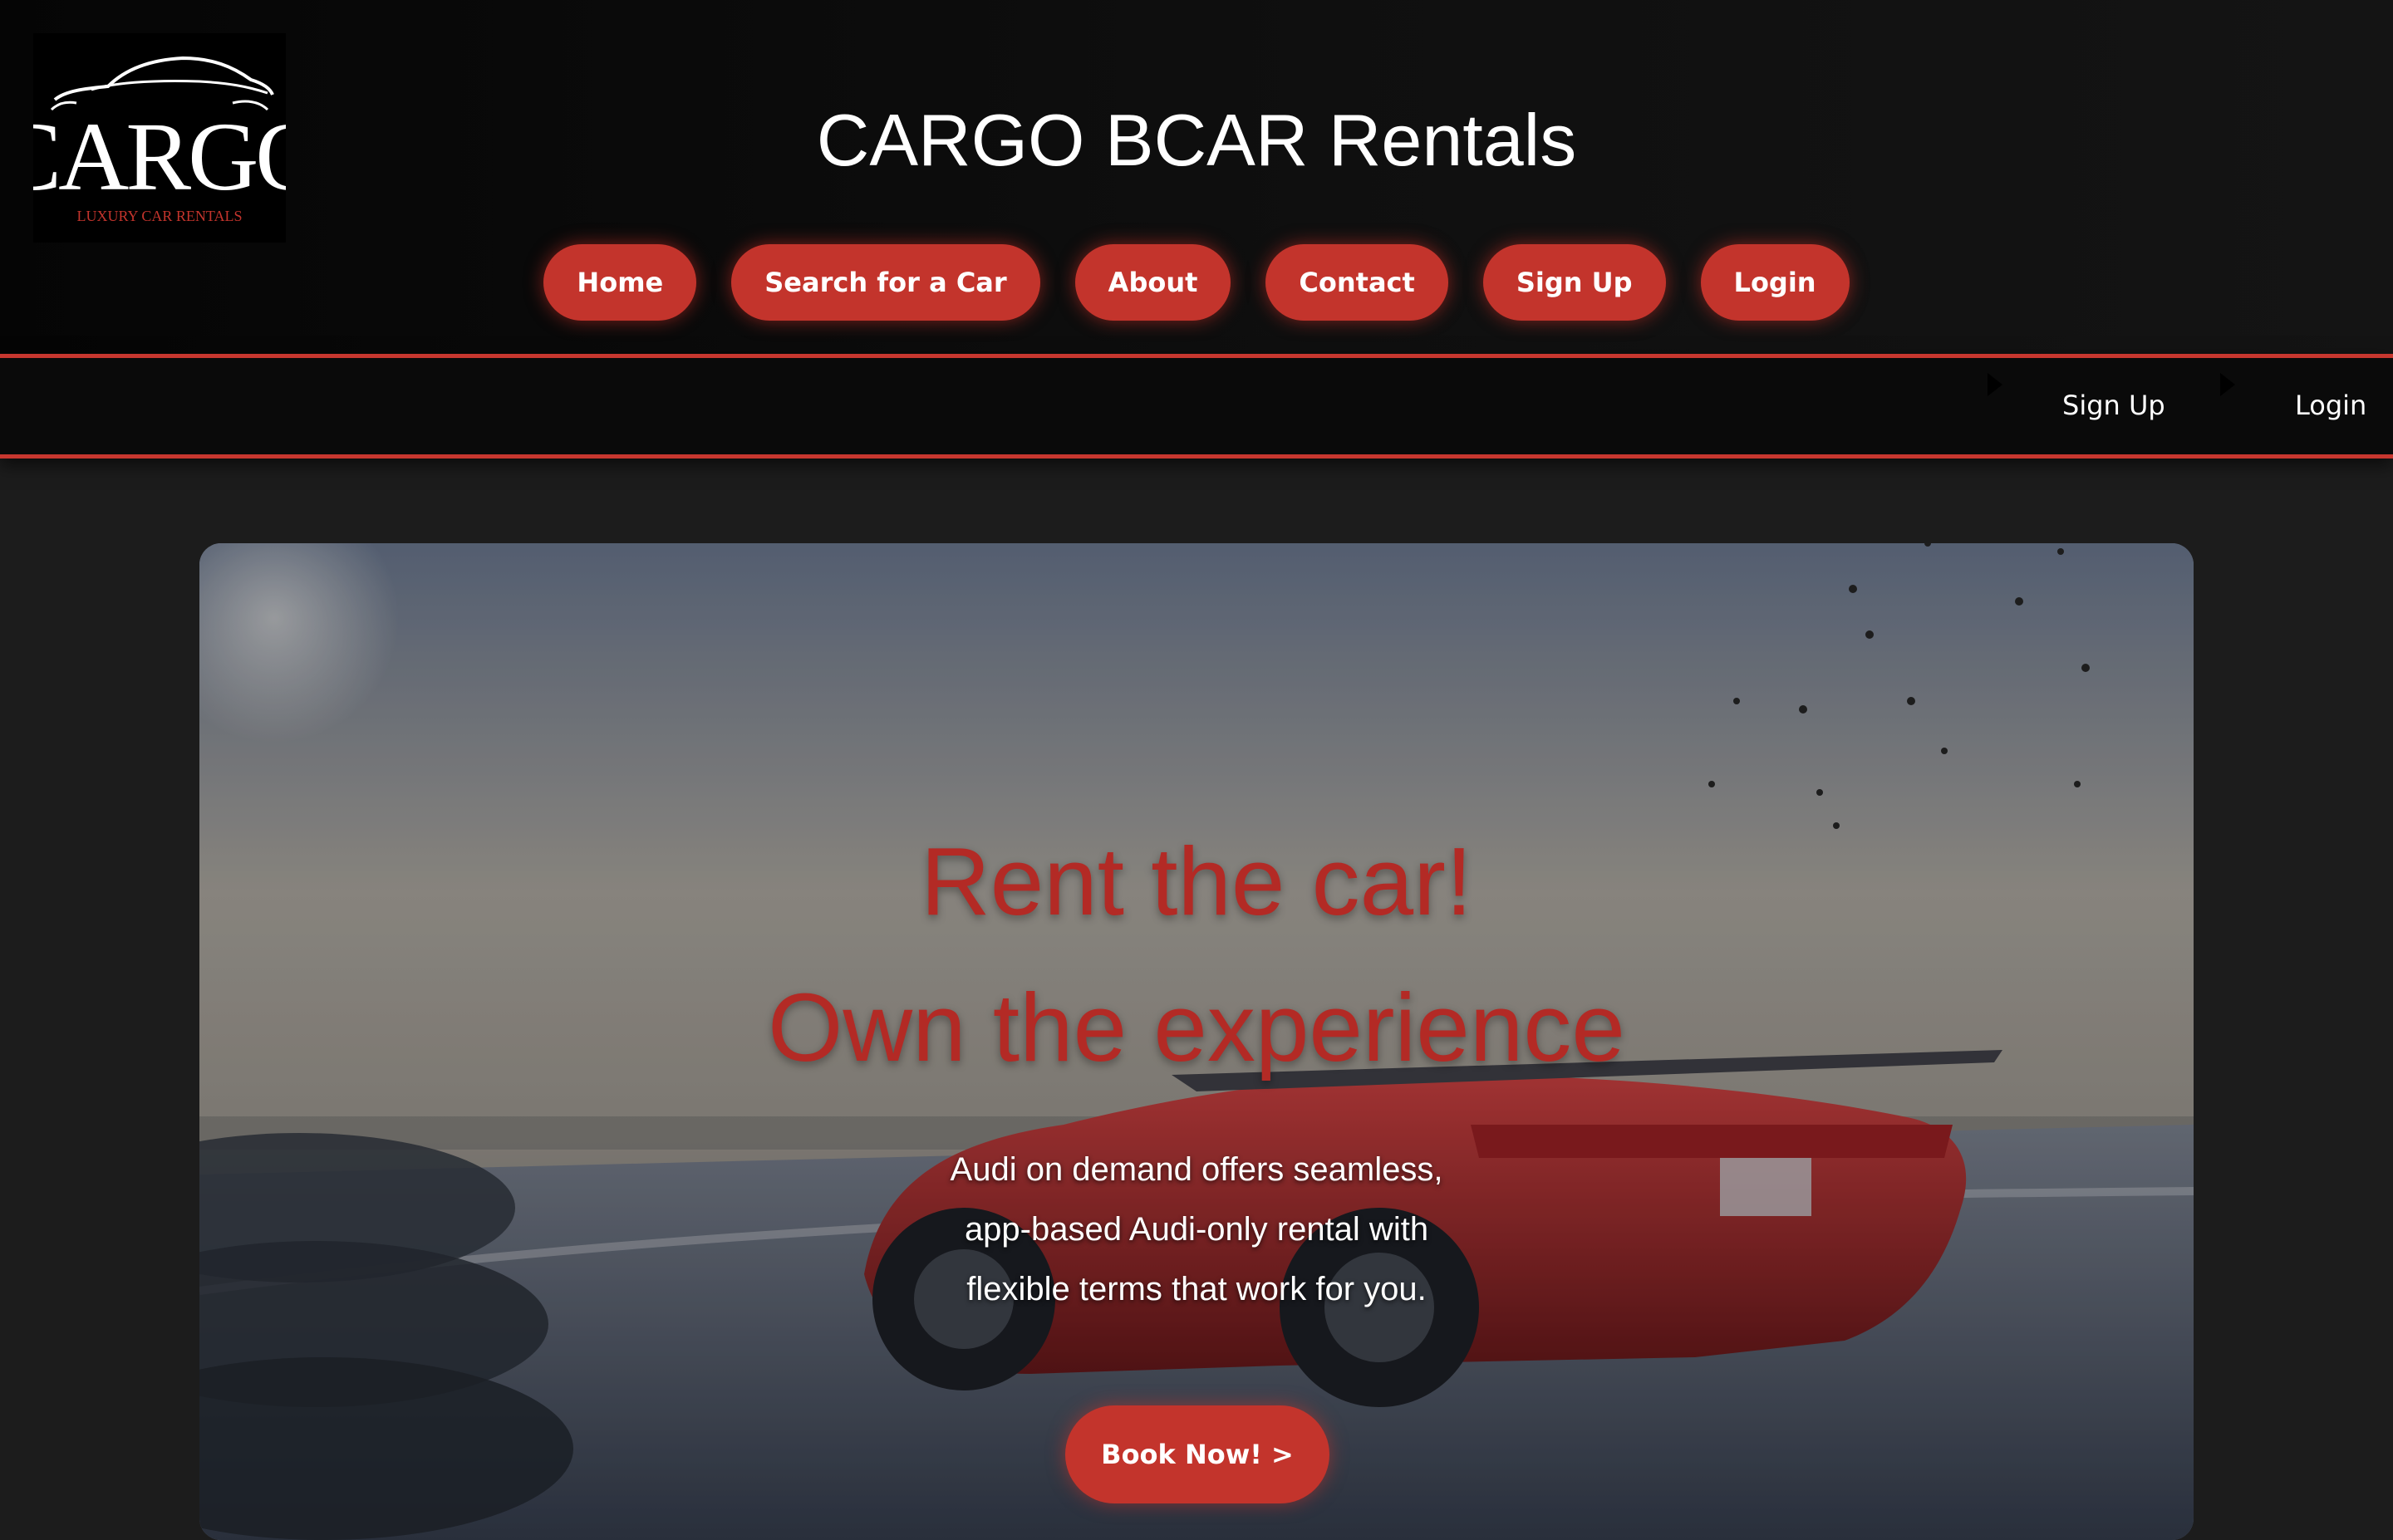 Image resolution: width=2393 pixels, height=1540 pixels. Describe the element at coordinates (1196, 1289) in the screenshot. I see `hero-description-line: flexible terms that work for you.` at that location.